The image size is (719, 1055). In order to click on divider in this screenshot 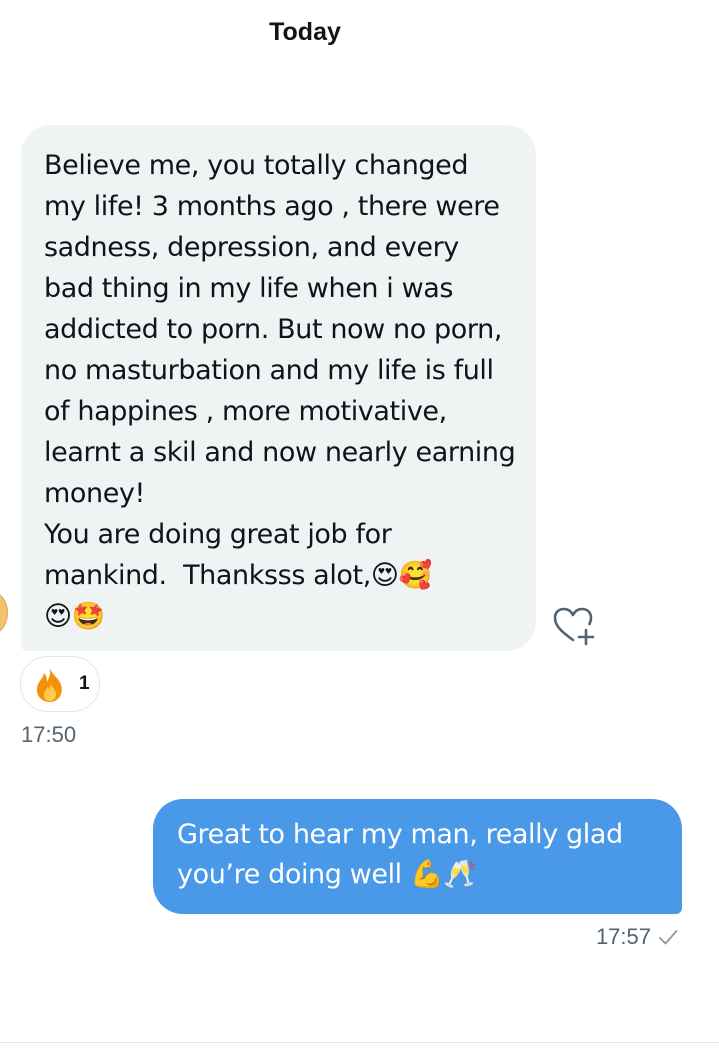, I will do `click(359, 1042)`.